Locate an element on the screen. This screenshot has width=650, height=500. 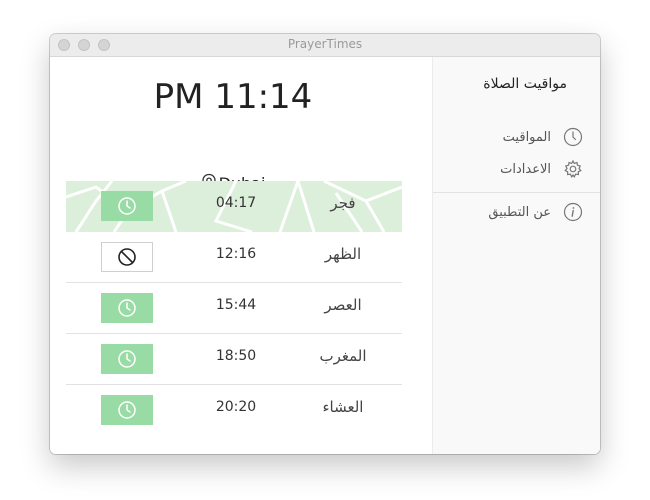
sidebar-item-settings: الاعدادات is located at coordinates (541, 169).